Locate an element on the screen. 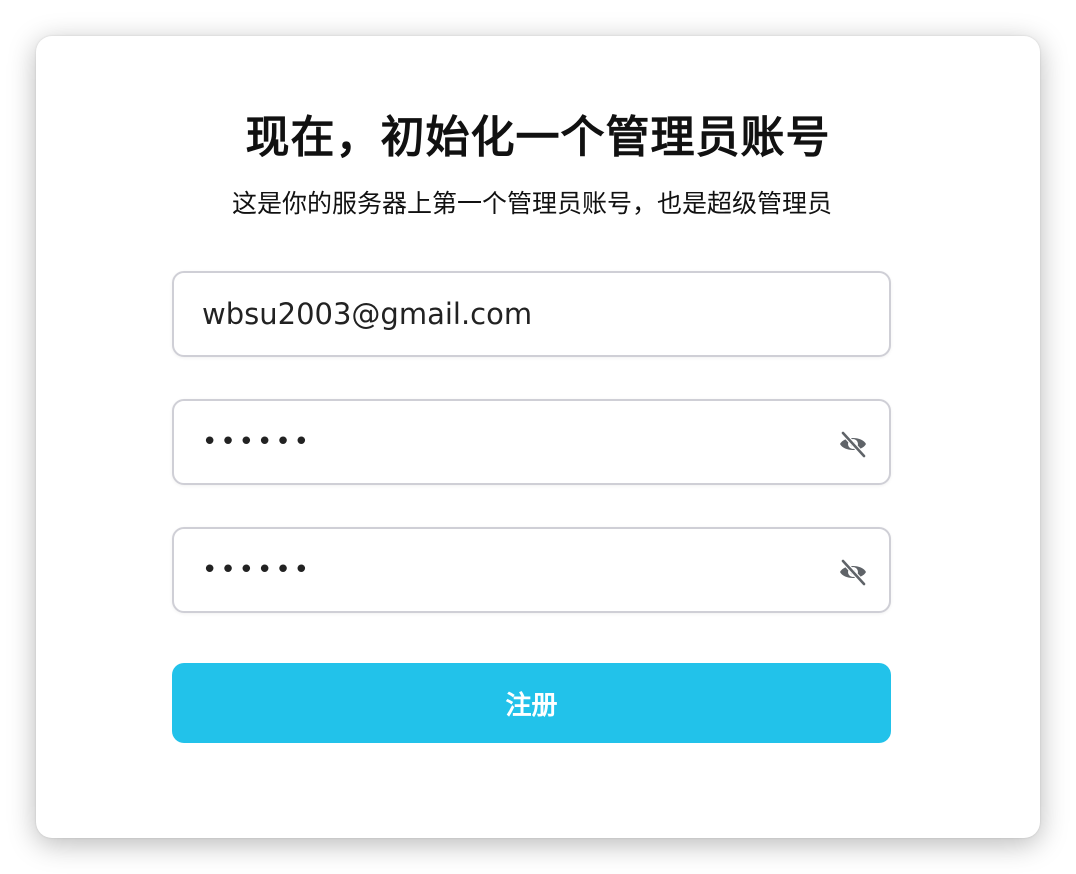  confirm-password-field is located at coordinates (531, 570).